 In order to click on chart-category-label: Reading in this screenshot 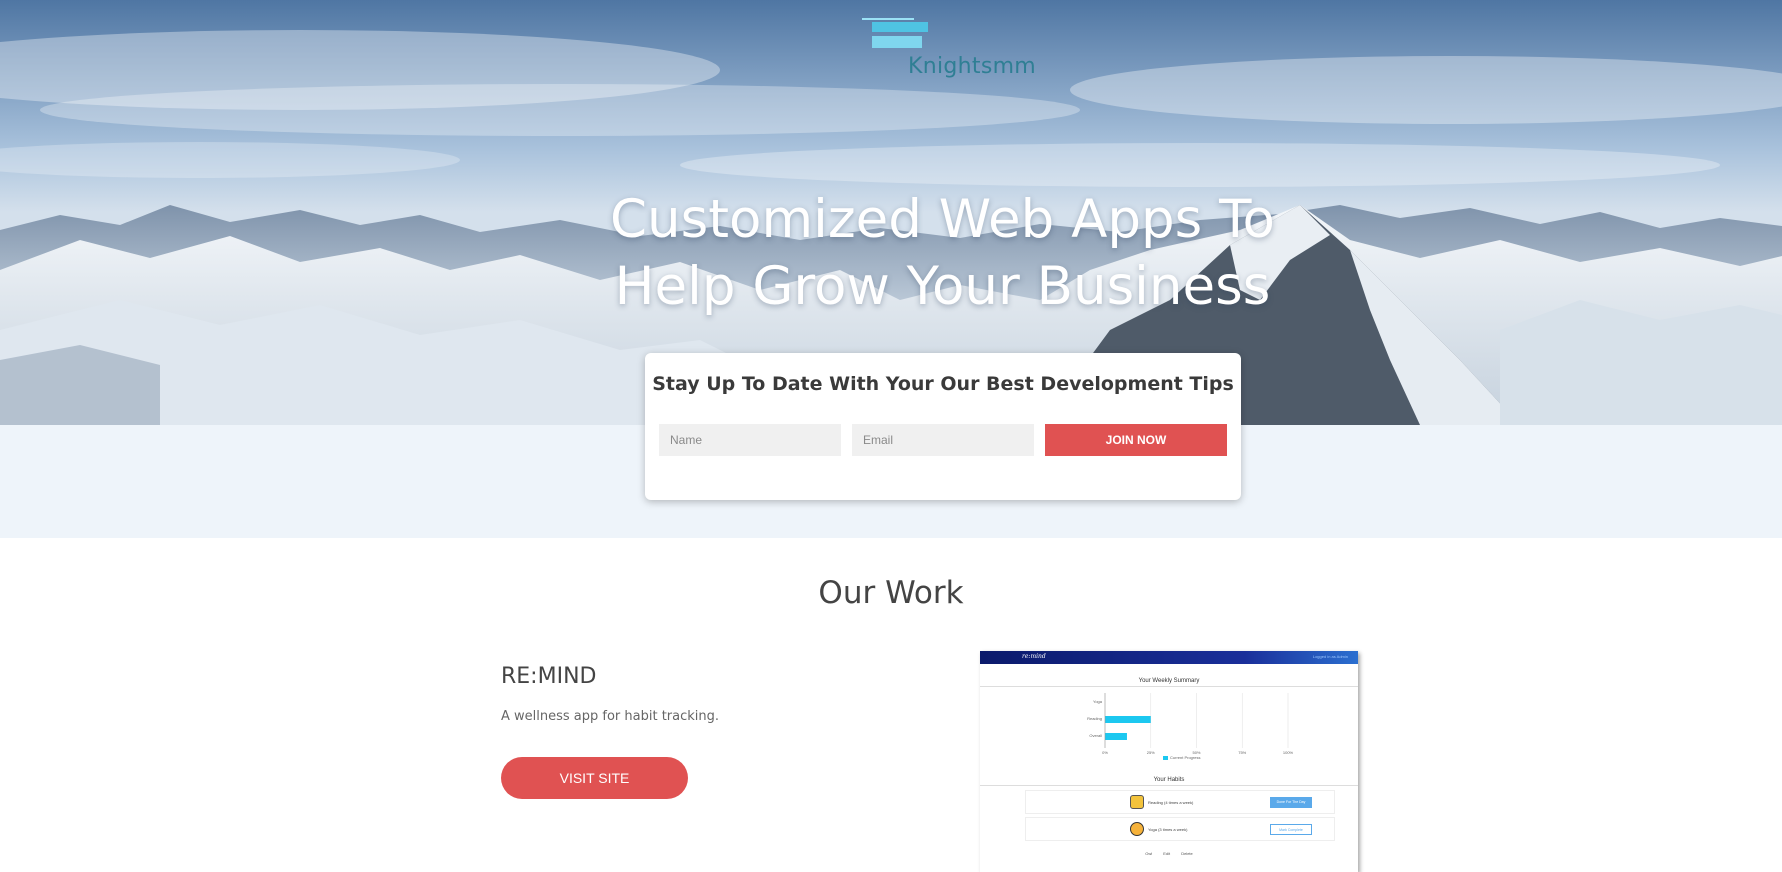, I will do `click(1094, 718)`.